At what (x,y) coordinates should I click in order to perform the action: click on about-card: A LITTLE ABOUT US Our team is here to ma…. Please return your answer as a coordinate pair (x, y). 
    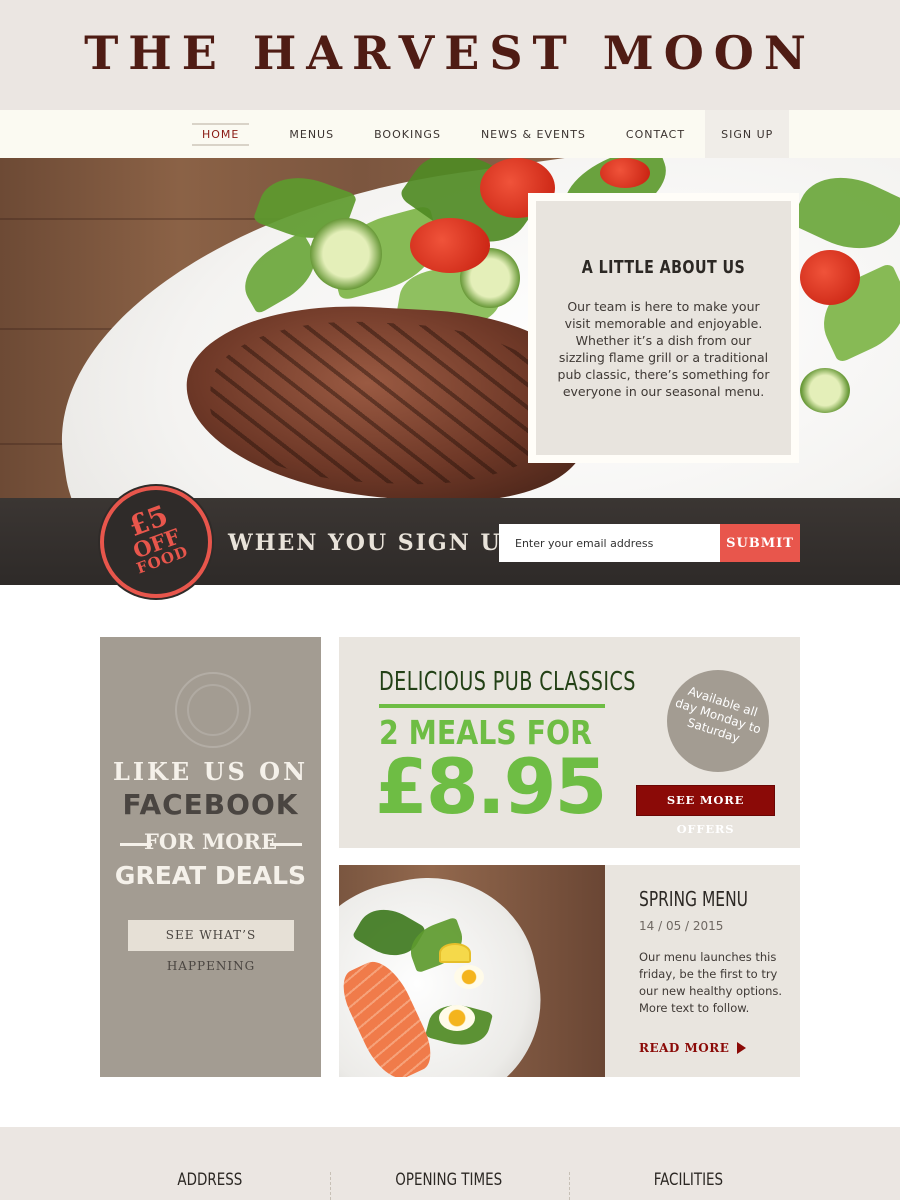
    Looking at the image, I should click on (663, 328).